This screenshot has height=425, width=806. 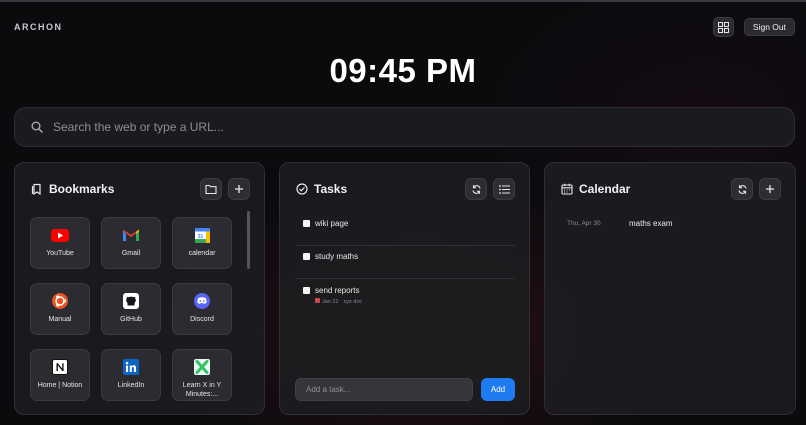 I want to click on new-folder-button, so click(x=211, y=189).